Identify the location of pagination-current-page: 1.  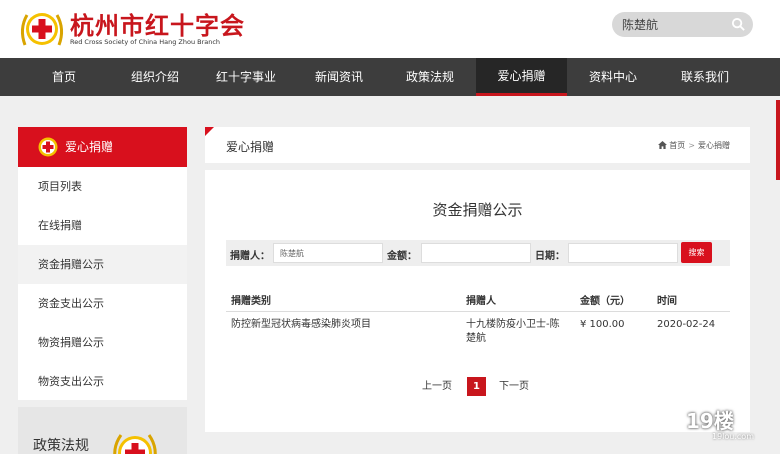
(476, 386).